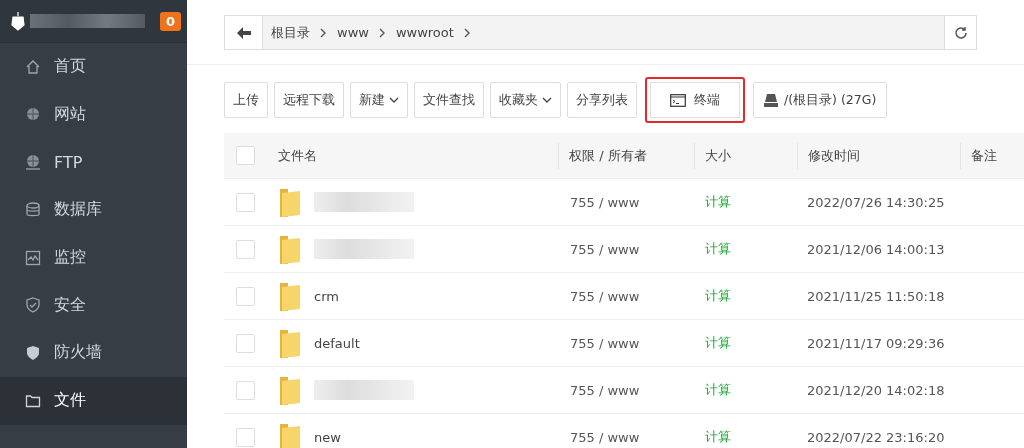 This screenshot has height=448, width=1024. What do you see at coordinates (93, 353) in the screenshot?
I see `sidebar-item: 防火墙` at bounding box center [93, 353].